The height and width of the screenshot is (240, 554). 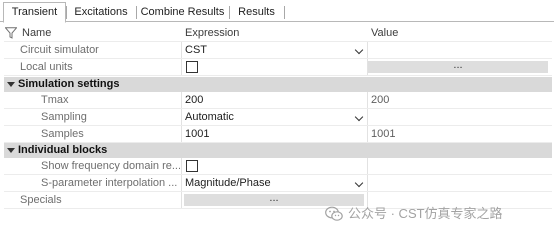 I want to click on row-label: Specials, so click(x=41, y=200).